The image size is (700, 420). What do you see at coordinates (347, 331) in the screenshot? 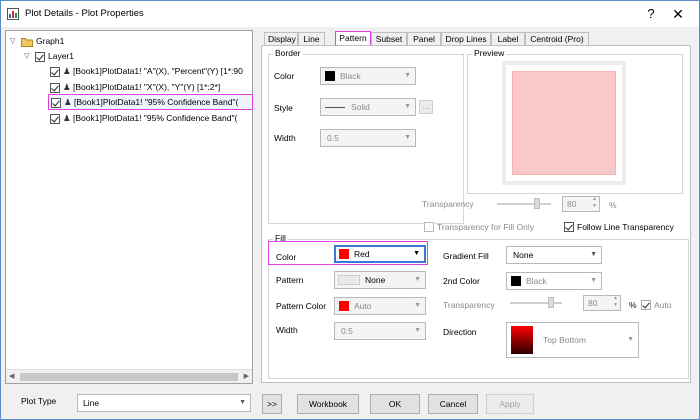
I see `fill-width-value: 0.5` at bounding box center [347, 331].